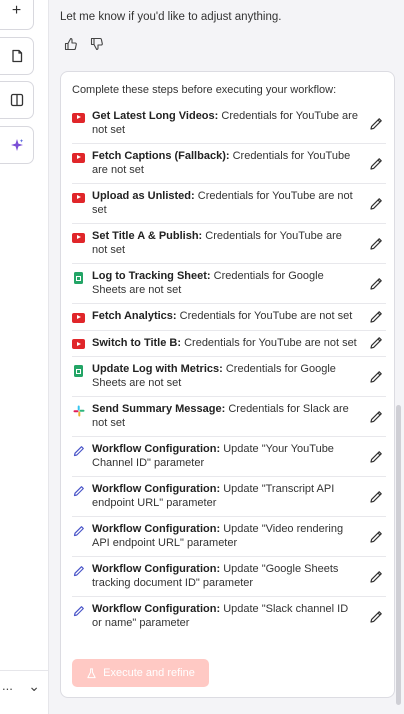  Describe the element at coordinates (97, 44) in the screenshot. I see `thumbs-down-icon` at that location.